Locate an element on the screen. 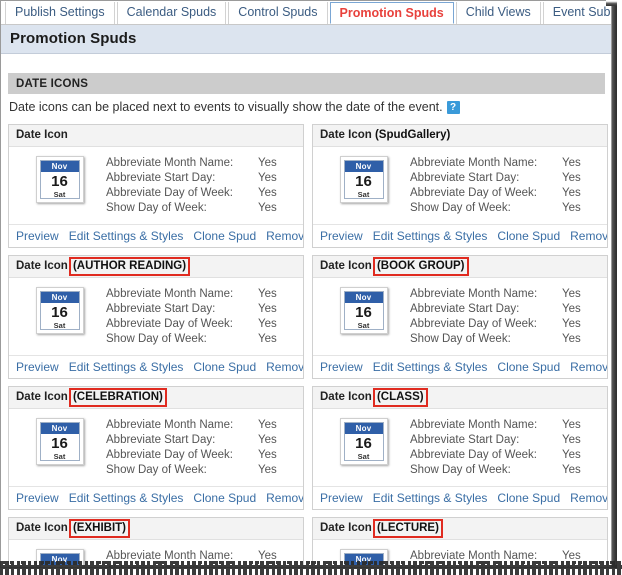 This screenshot has height=575, width=622. tab-calendar-spuds: Calendar Spuds is located at coordinates (171, 13).